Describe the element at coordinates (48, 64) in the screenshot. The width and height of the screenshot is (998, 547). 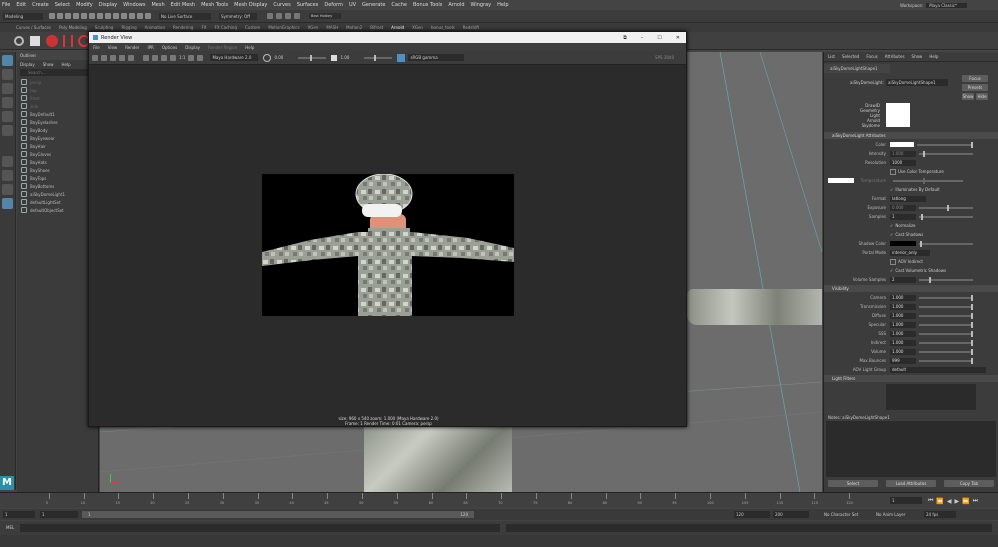
I see `outliner-menu-show: Show` at that location.